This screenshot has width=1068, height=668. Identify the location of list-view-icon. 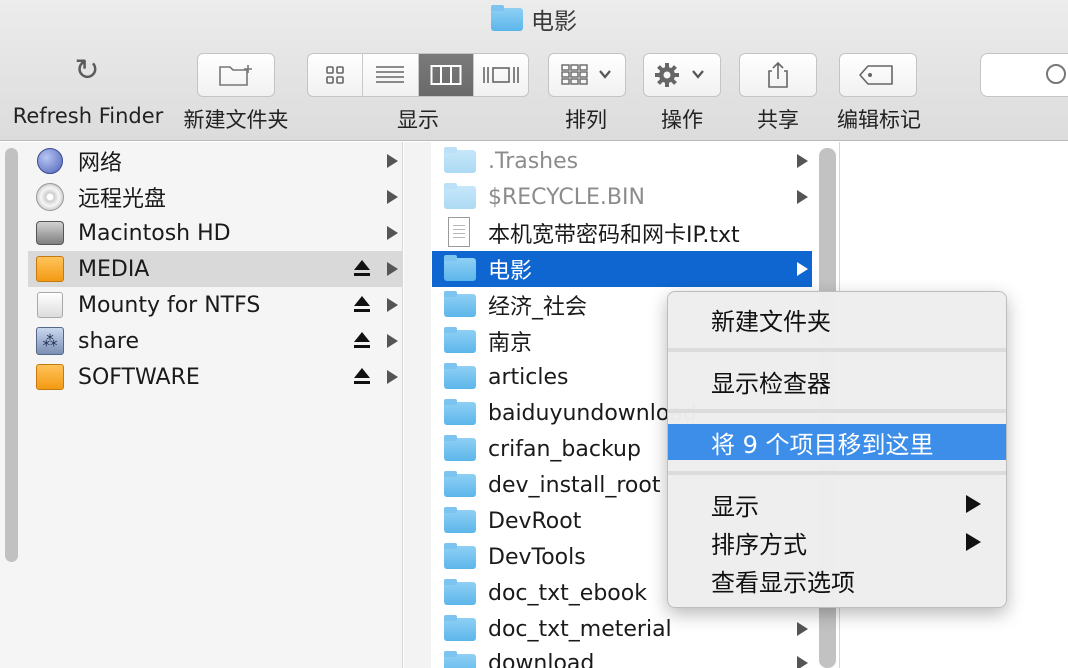
(390, 74).